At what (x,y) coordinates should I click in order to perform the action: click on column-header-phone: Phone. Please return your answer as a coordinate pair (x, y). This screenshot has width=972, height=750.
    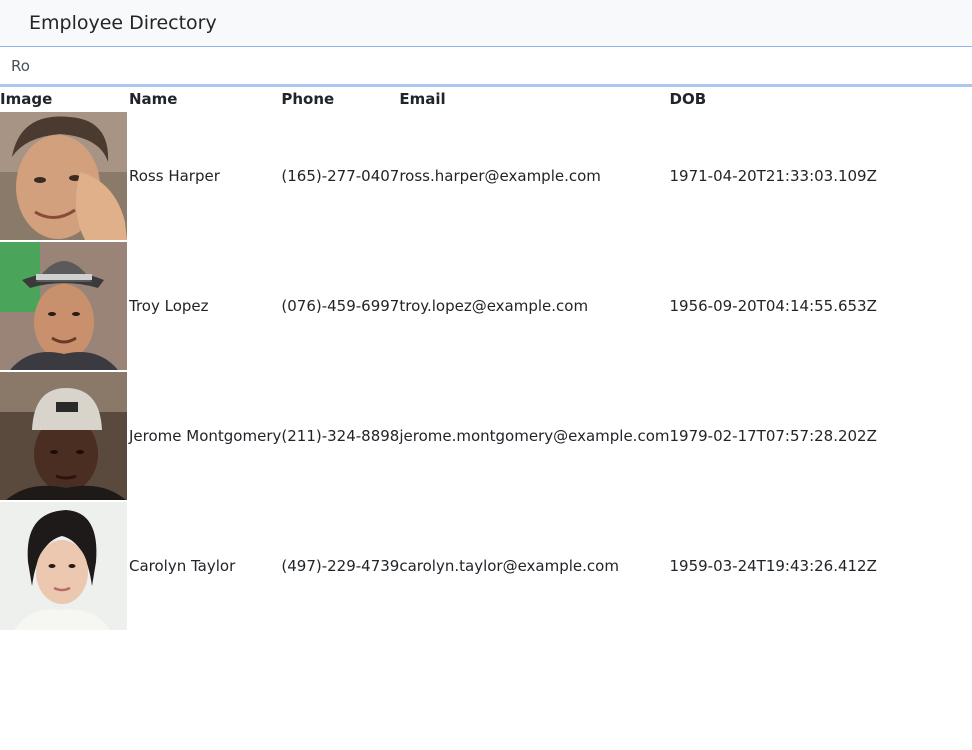
    Looking at the image, I should click on (340, 99).